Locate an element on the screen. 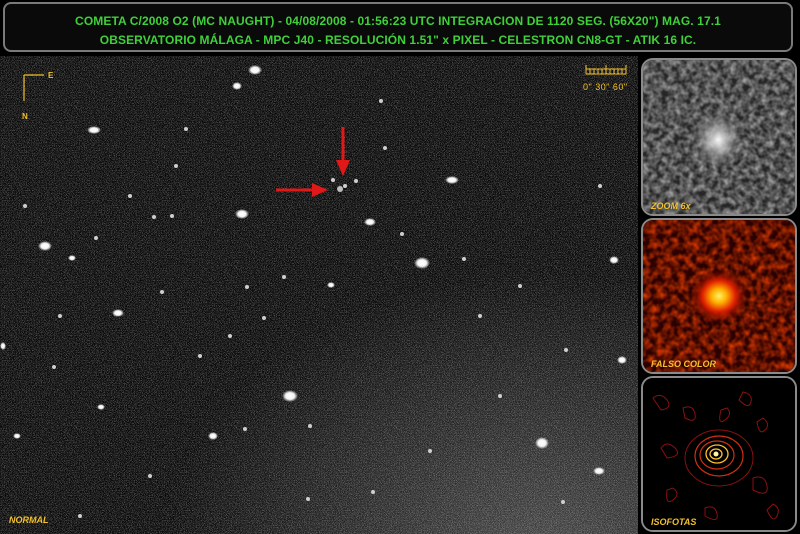  zoom-panel: ZOOM 6x is located at coordinates (719, 137).